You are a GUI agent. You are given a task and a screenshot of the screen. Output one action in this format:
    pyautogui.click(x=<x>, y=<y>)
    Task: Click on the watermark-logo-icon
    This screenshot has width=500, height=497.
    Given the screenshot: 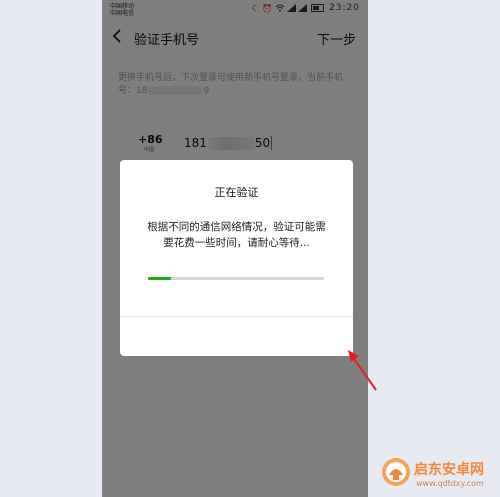 What is the action you would take?
    pyautogui.click(x=396, y=472)
    